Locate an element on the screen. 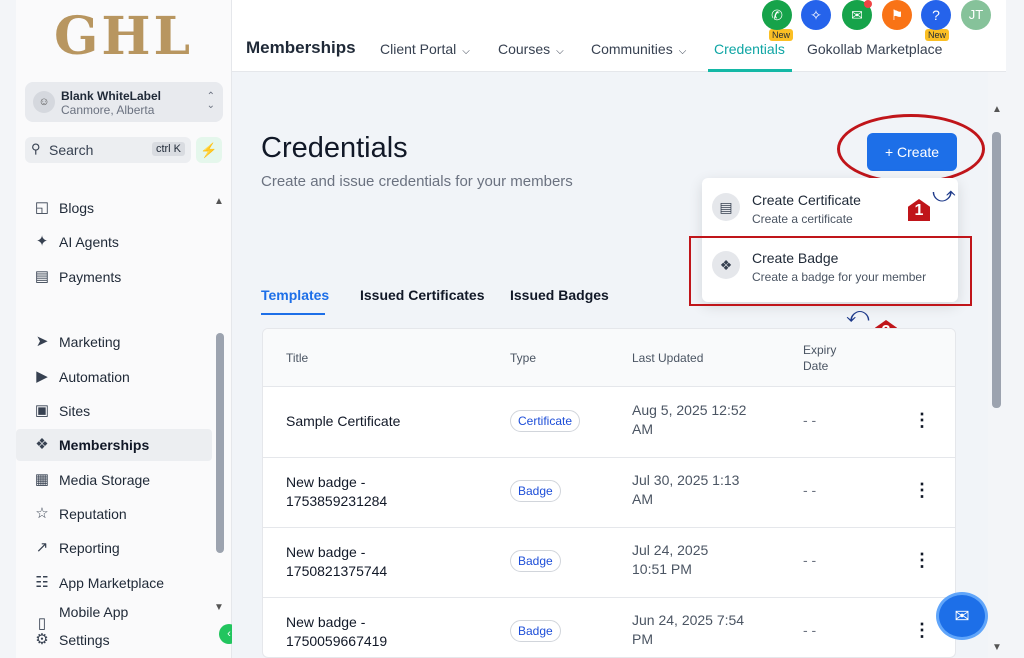 The image size is (1024, 658). account-avatar-icon: ☺ is located at coordinates (44, 102).